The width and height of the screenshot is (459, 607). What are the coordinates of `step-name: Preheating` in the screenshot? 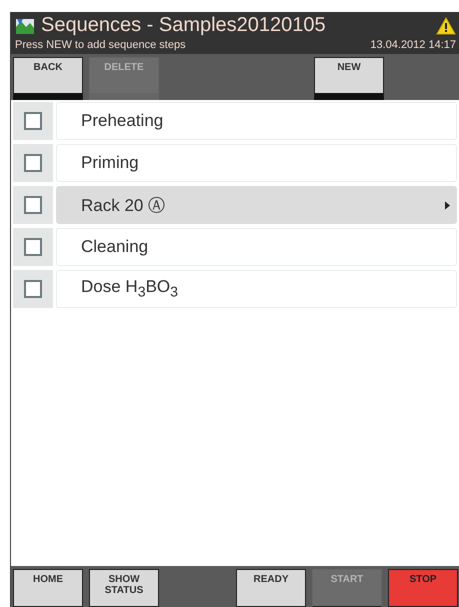 It's located at (122, 121).